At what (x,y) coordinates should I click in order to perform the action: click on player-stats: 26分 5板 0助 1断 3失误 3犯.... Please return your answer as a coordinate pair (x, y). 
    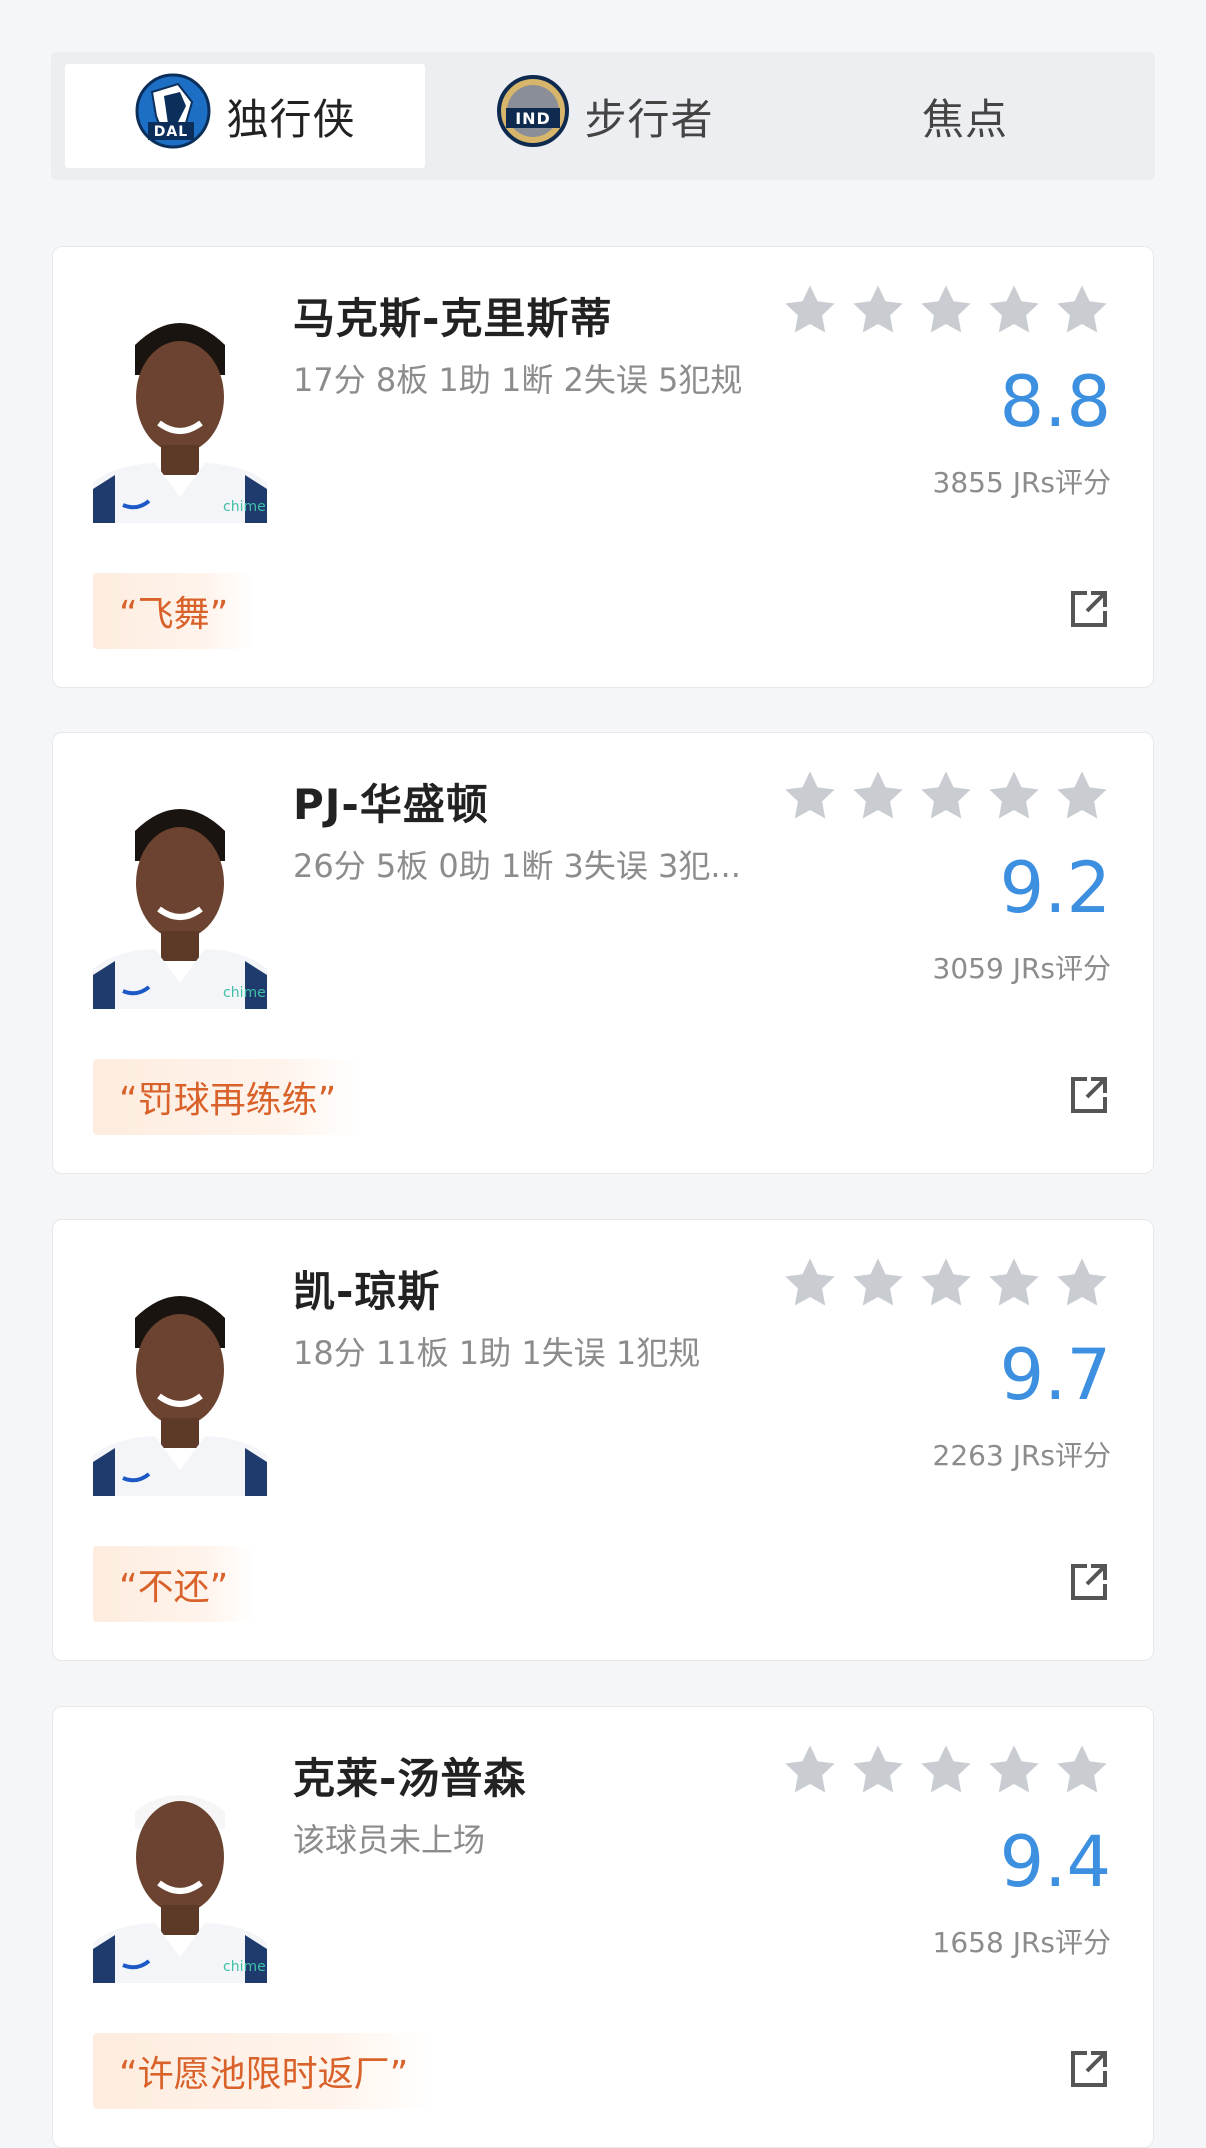
    Looking at the image, I should click on (517, 866).